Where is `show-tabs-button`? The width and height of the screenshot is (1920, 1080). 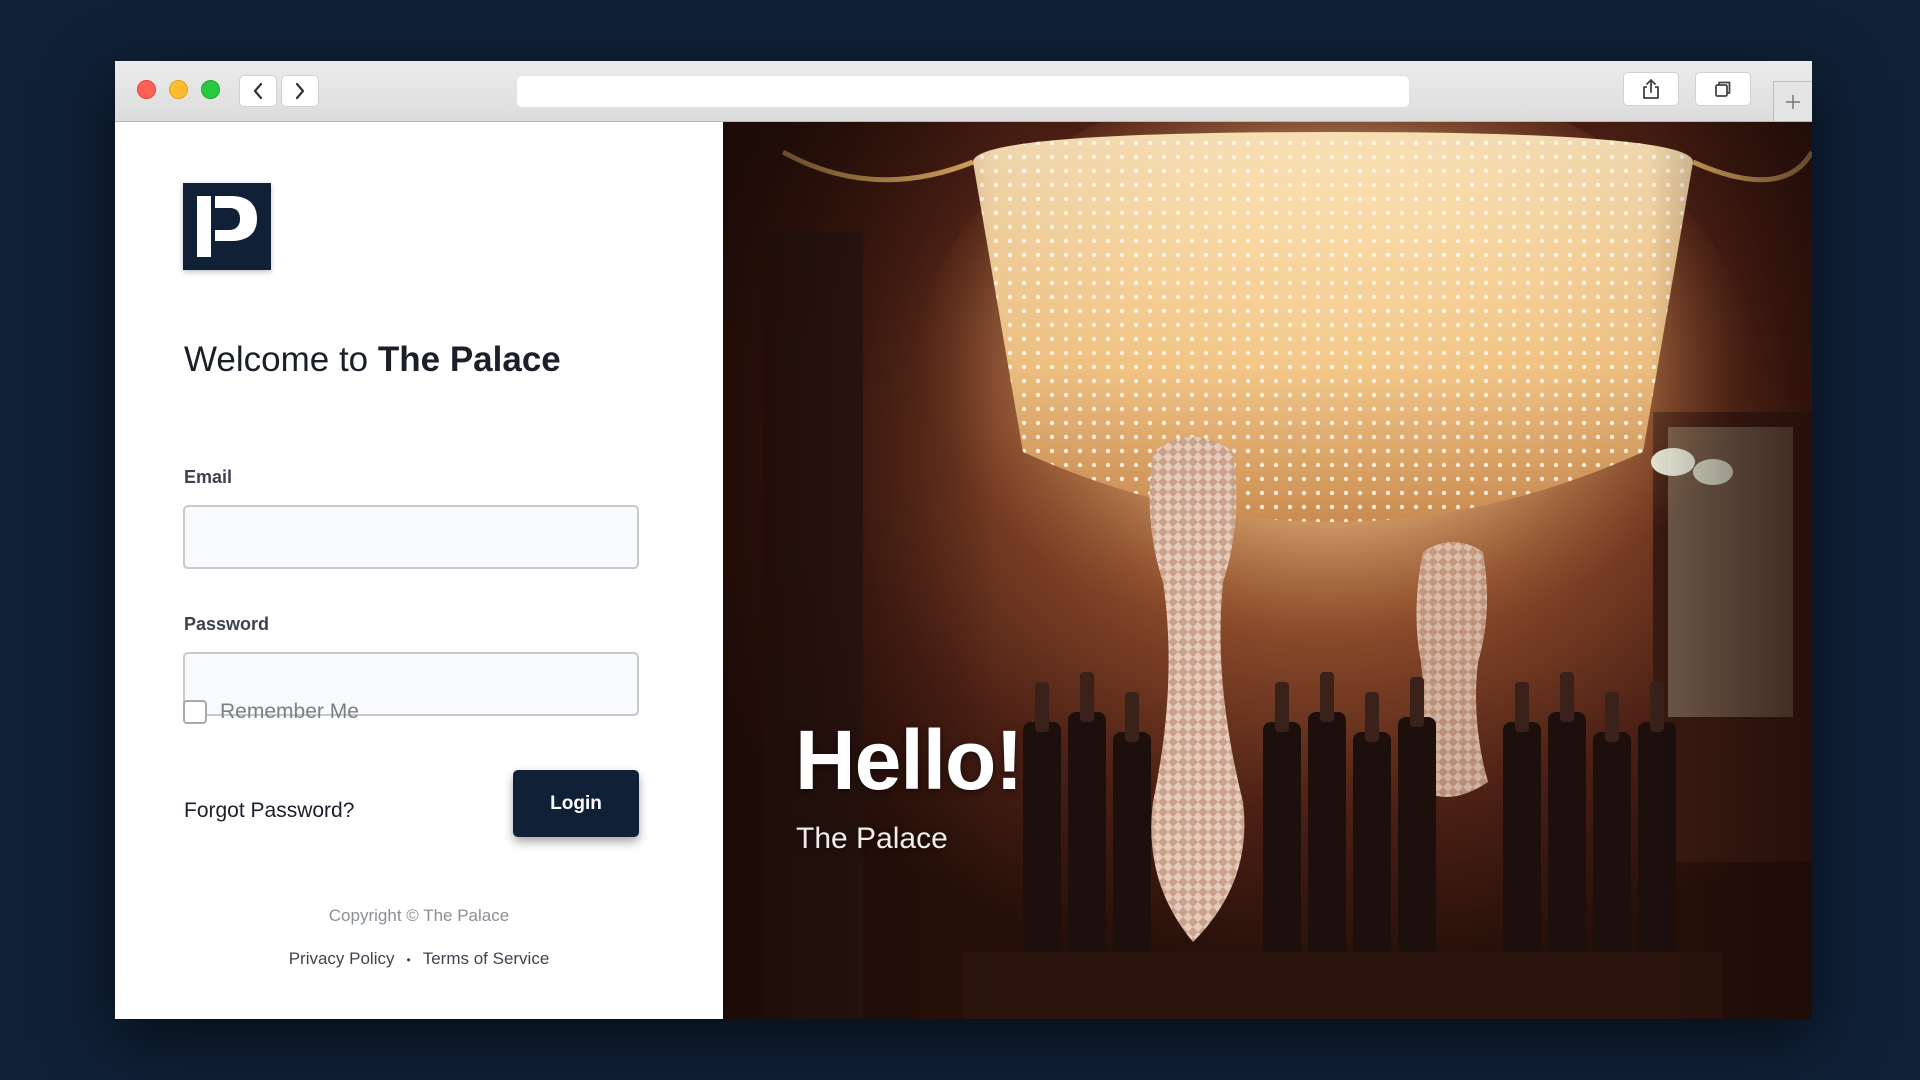
show-tabs-button is located at coordinates (1723, 89).